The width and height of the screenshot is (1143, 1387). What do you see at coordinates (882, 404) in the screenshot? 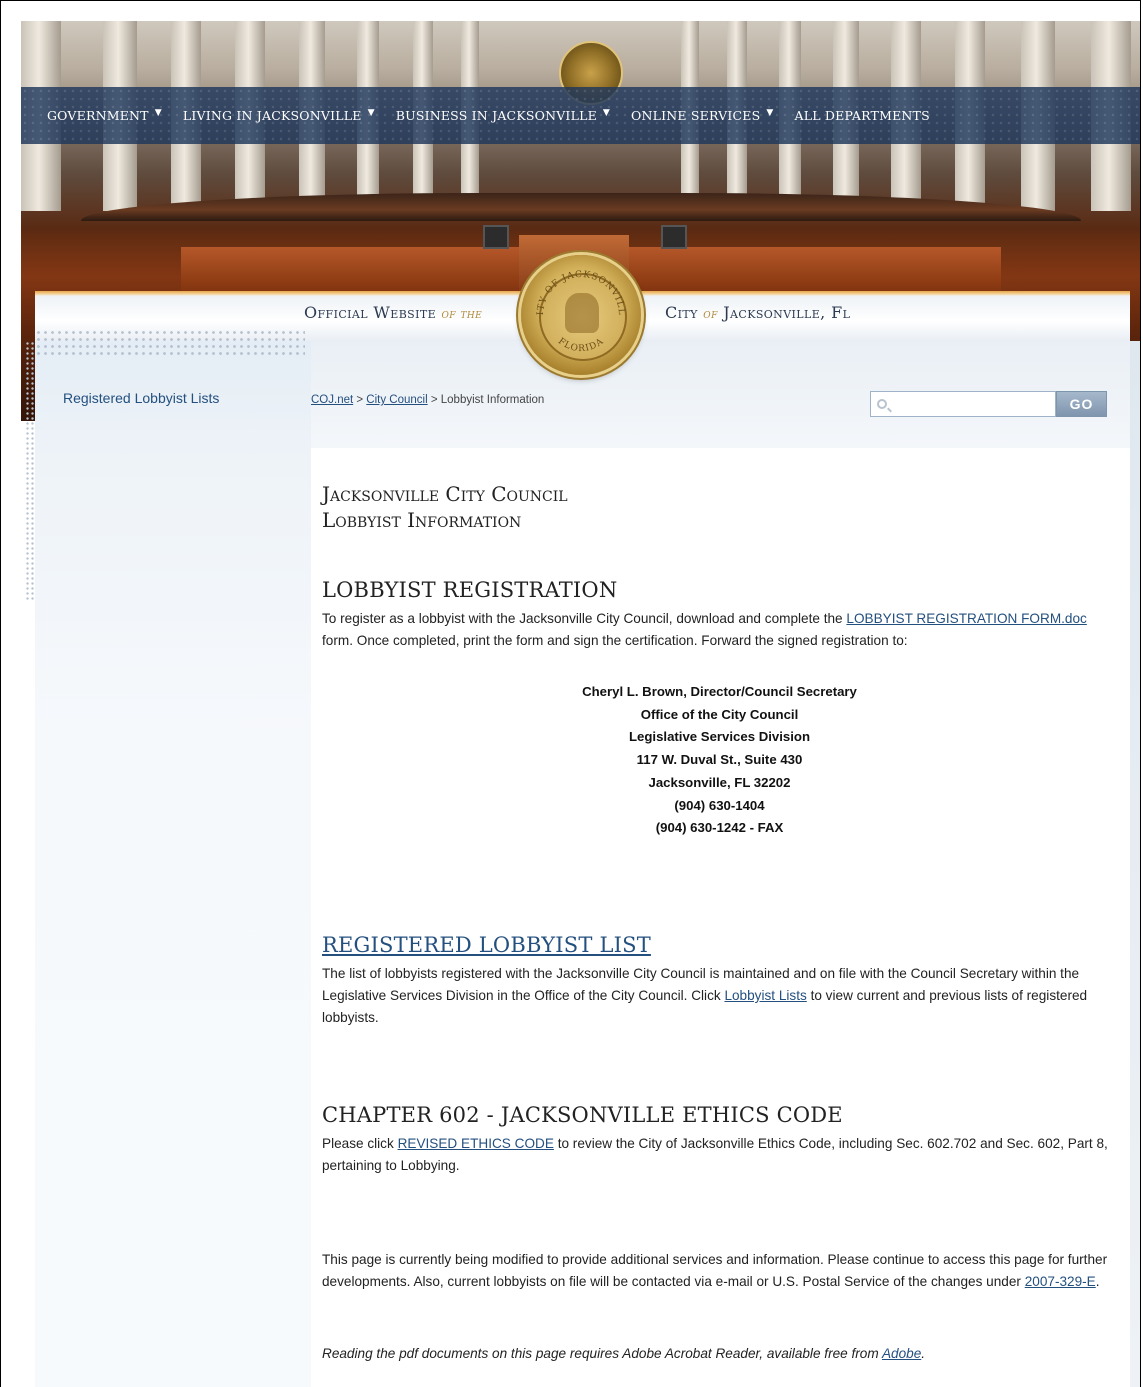
I see `search-icon` at bounding box center [882, 404].